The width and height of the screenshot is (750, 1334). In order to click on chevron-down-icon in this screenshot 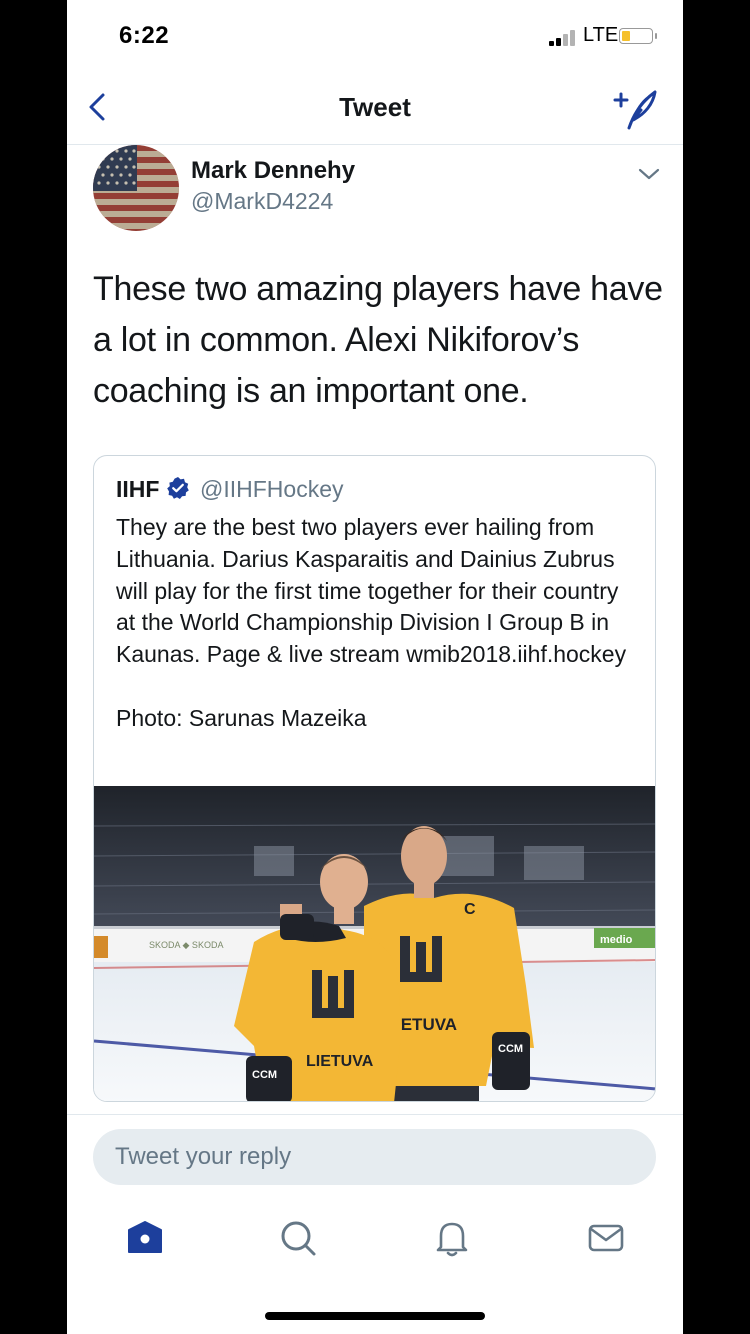, I will do `click(649, 174)`.